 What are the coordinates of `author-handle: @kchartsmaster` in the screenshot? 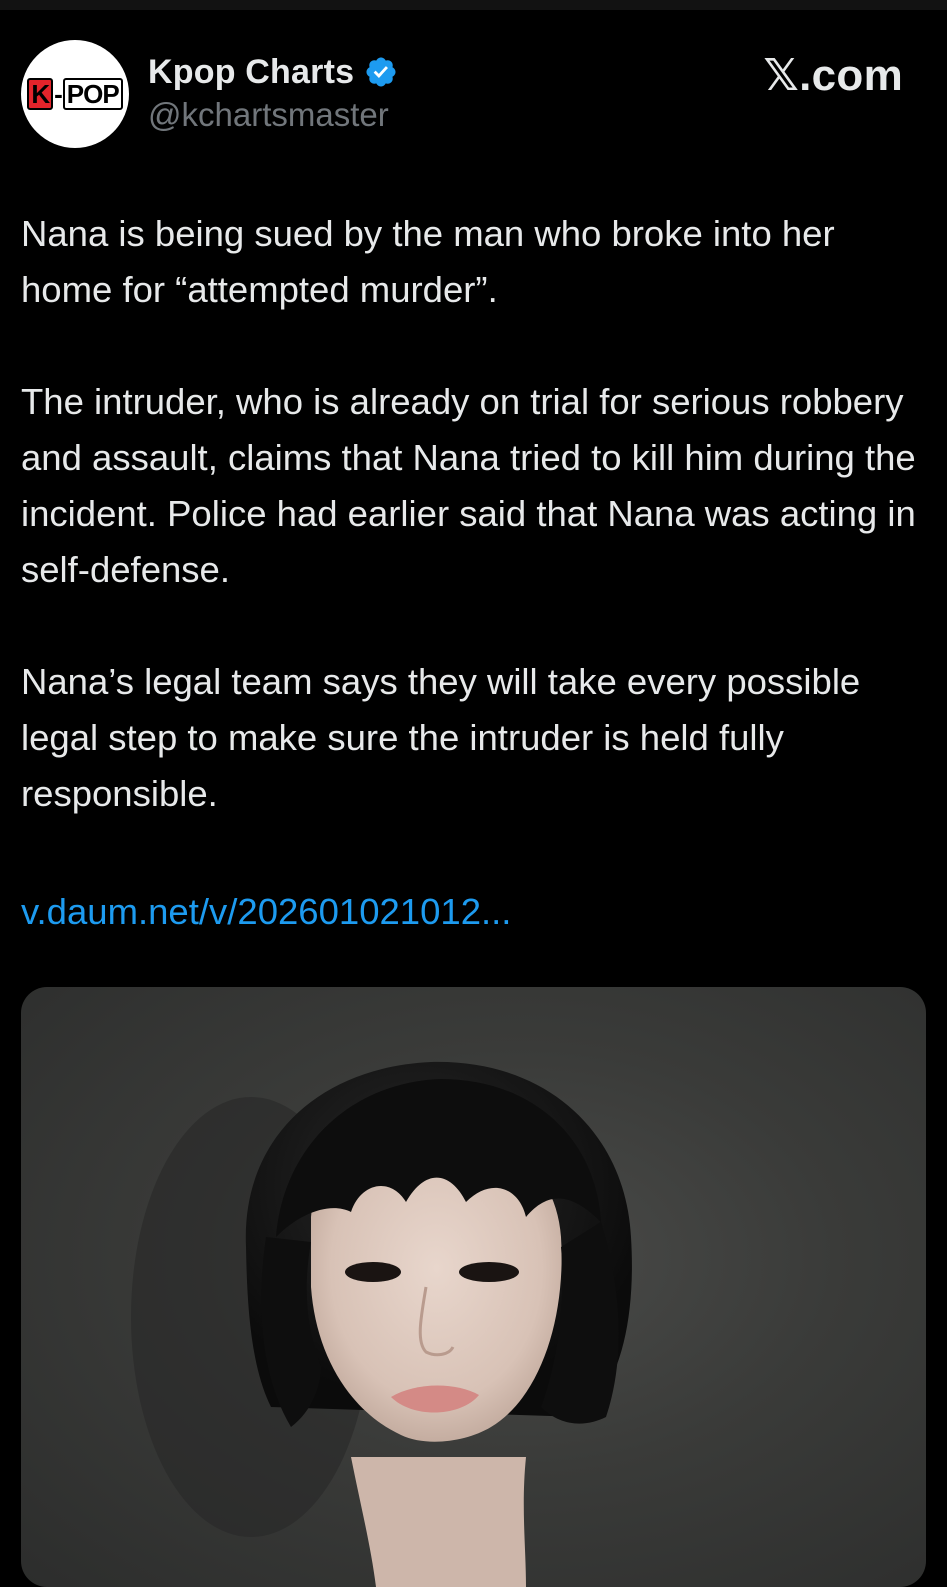 It's located at (268, 115).